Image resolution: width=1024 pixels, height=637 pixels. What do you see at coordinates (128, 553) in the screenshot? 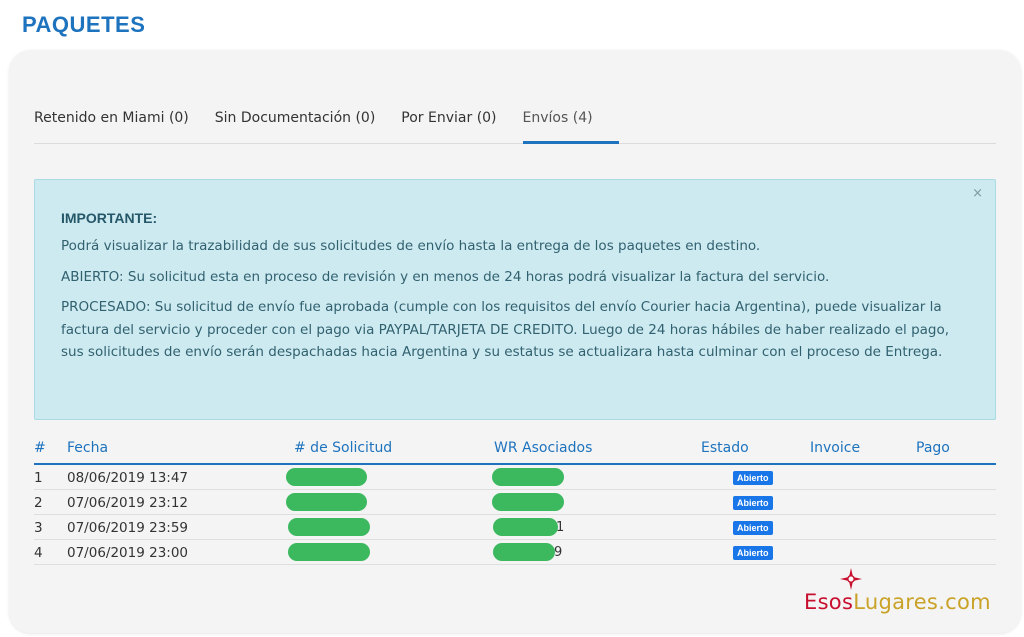
I see `row-fecha: 07/06/2019 23:00` at bounding box center [128, 553].